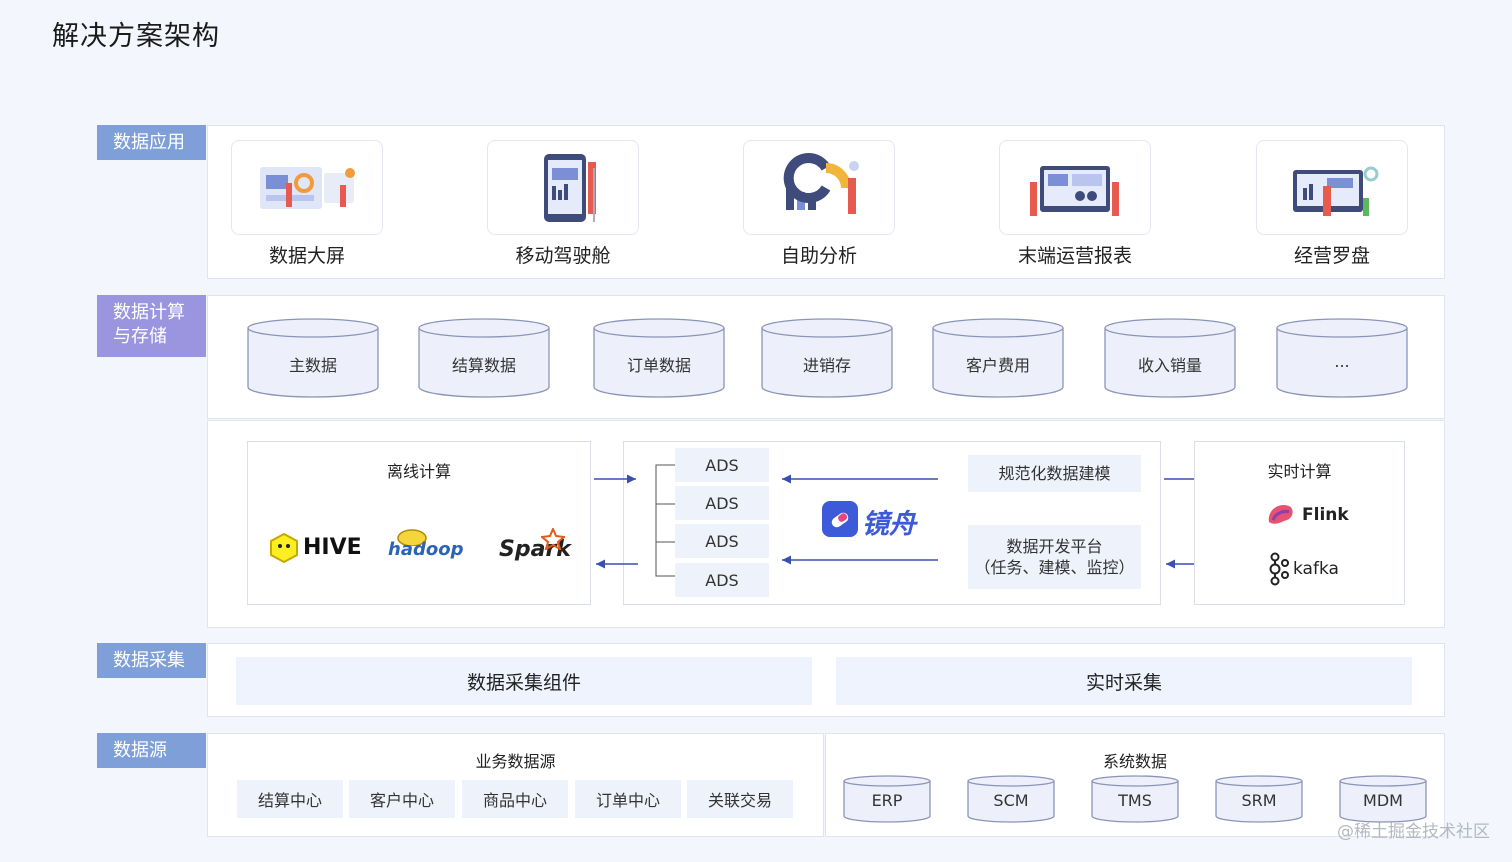 The width and height of the screenshot is (1512, 862). I want to click on offline-compute-title: 离线计算, so click(418, 471).